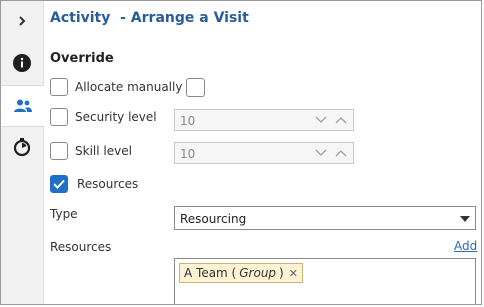  I want to click on skill-level-stepper: 10, so click(264, 153).